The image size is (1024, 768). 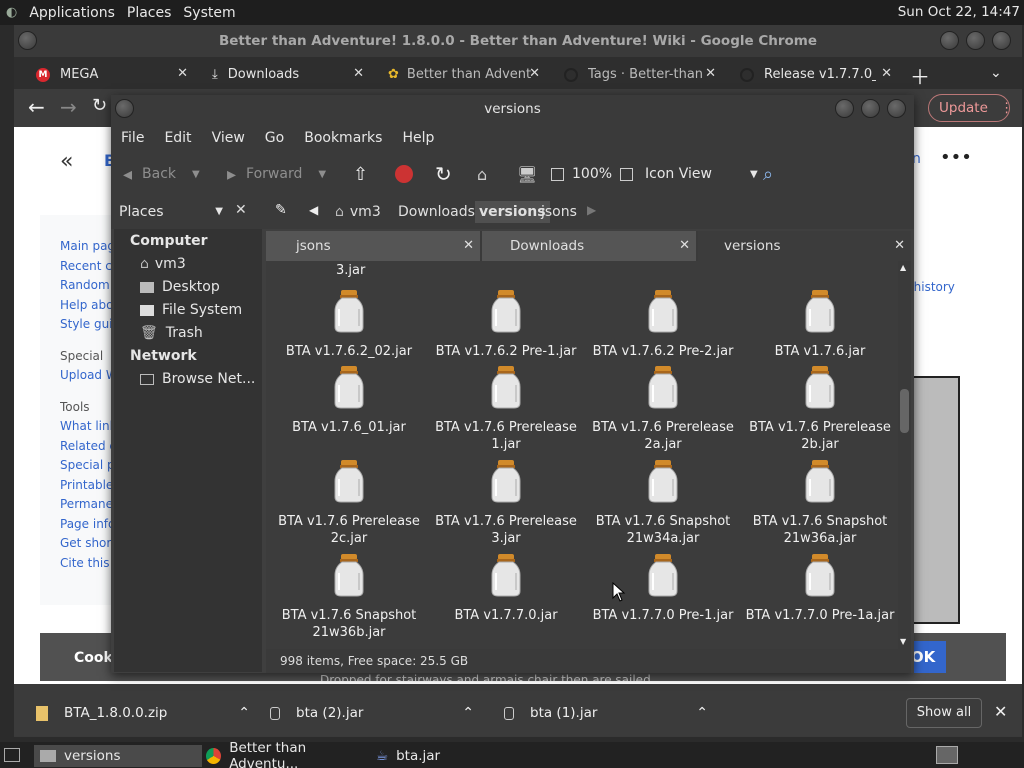 What do you see at coordinates (149, 13) in the screenshot?
I see `places-menu: Places` at bounding box center [149, 13].